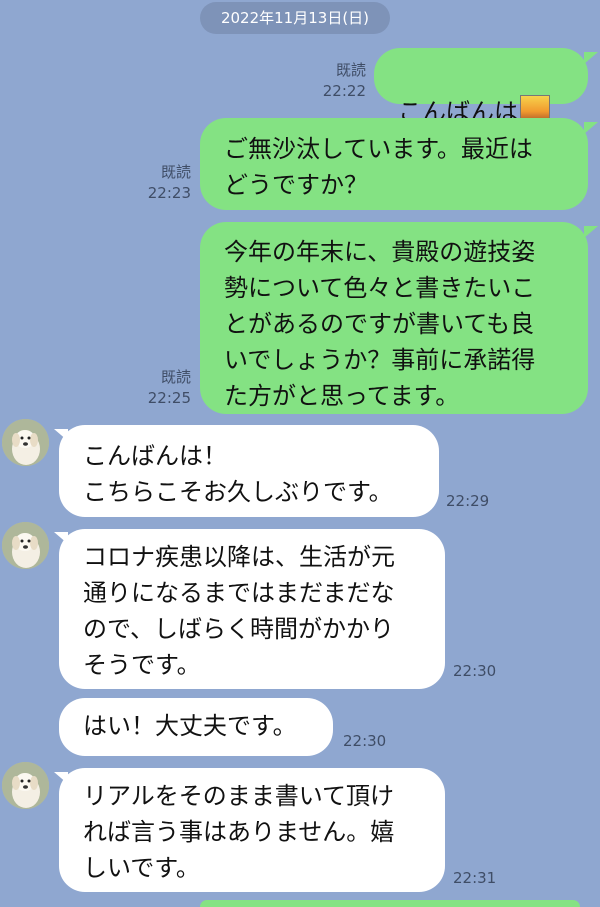  Describe the element at coordinates (475, 878) in the screenshot. I see `message-time: 22:31` at that location.